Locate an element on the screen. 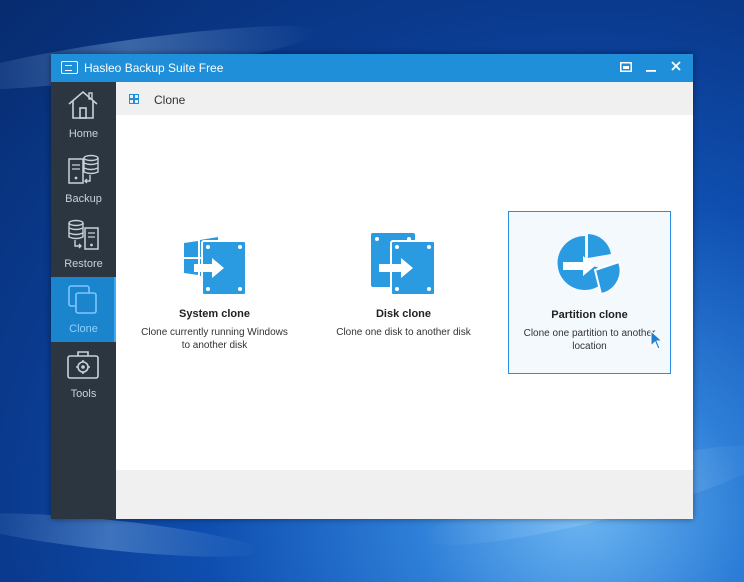 Image resolution: width=744 pixels, height=582 pixels. card-description: Clone one disk to another disk is located at coordinates (403, 332).